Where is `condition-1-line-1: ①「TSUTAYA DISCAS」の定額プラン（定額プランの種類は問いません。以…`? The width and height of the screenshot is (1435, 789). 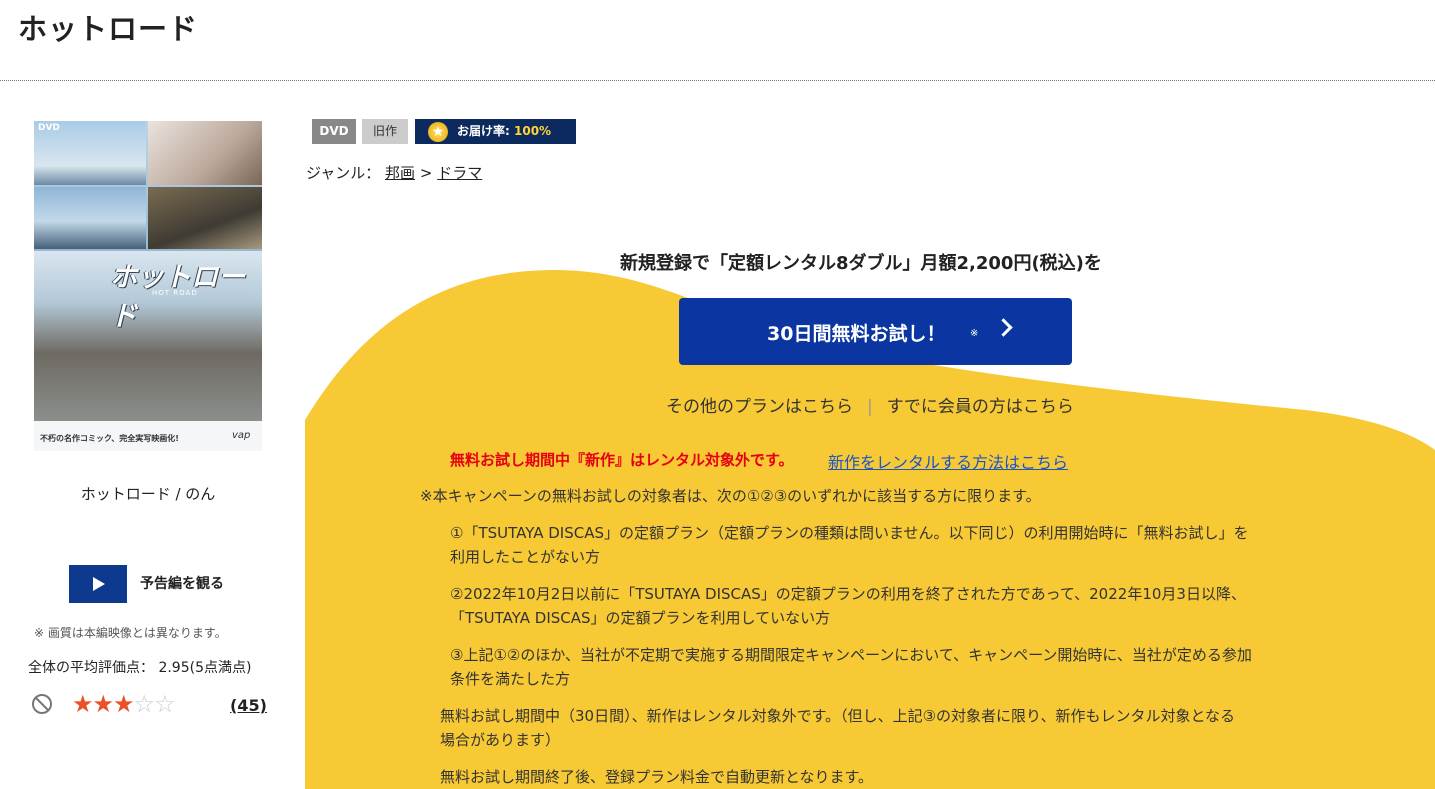
condition-1-line-1: ①「TSUTAYA DISCAS」の定額プラン（定額プランの種類は問いません。以… is located at coordinates (849, 533).